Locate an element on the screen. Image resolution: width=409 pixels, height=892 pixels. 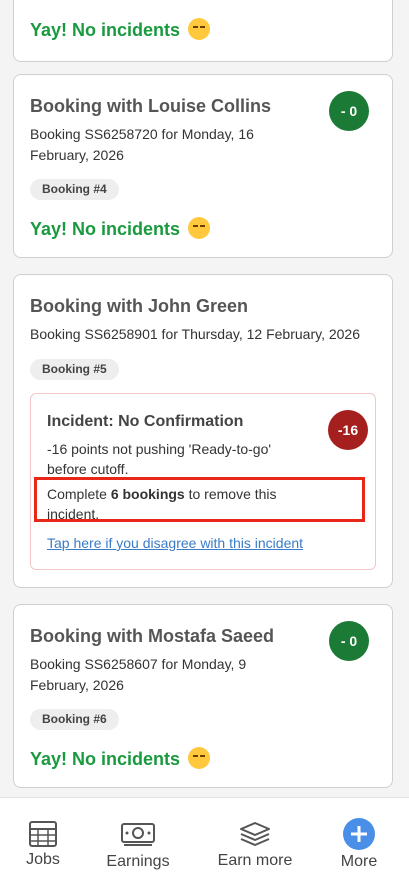
tab-earnings: Earnings is located at coordinates (138, 845).